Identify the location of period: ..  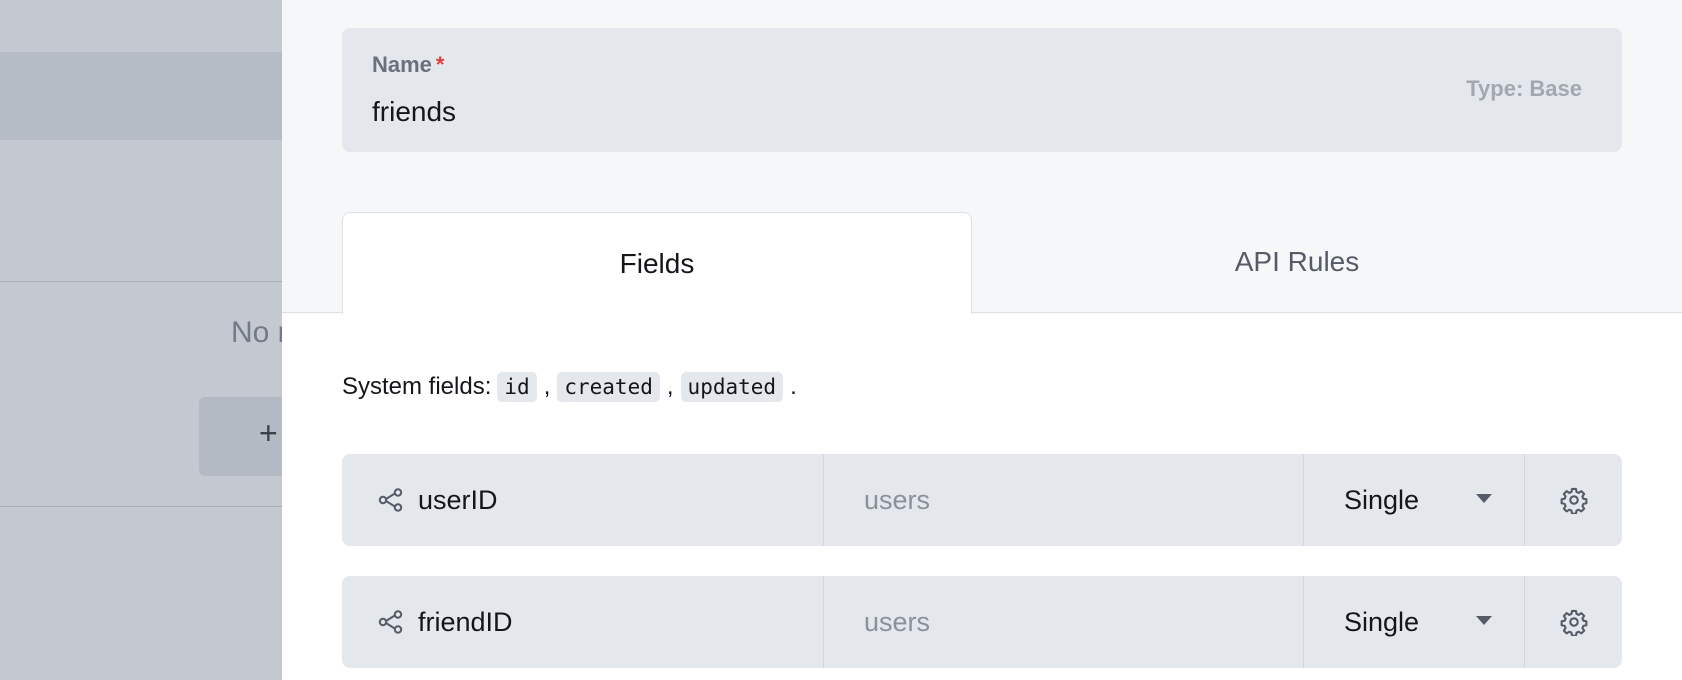
(793, 386).